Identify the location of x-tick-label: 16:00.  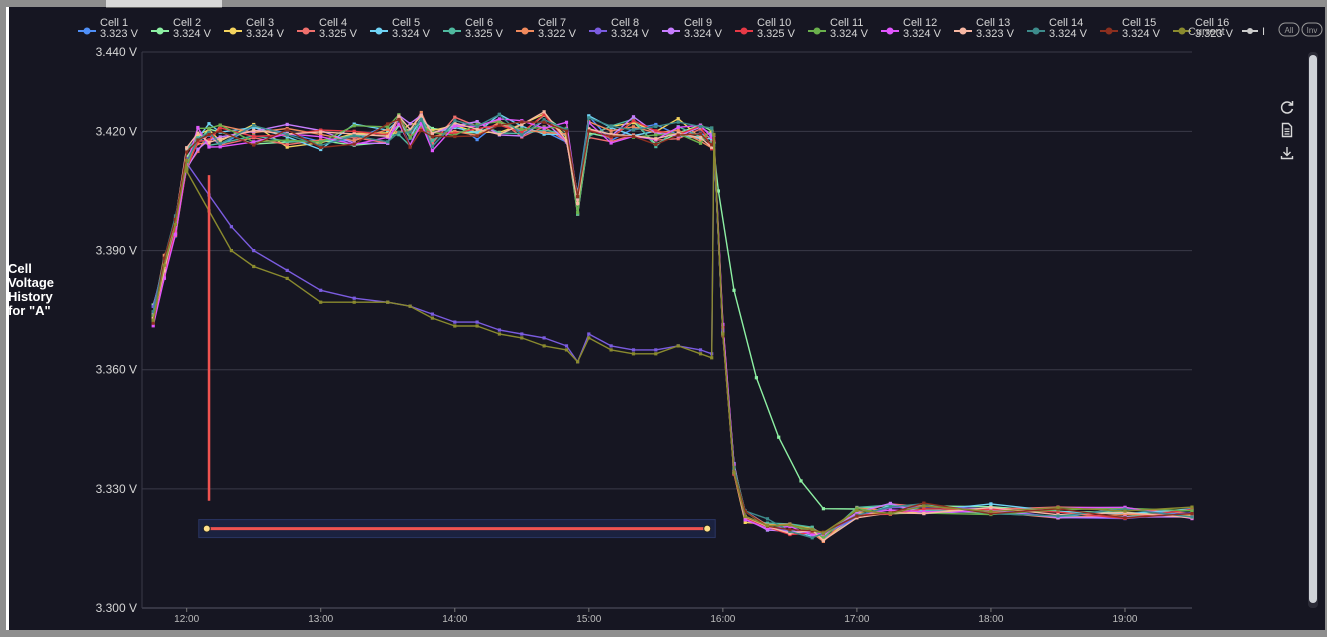
(722, 619).